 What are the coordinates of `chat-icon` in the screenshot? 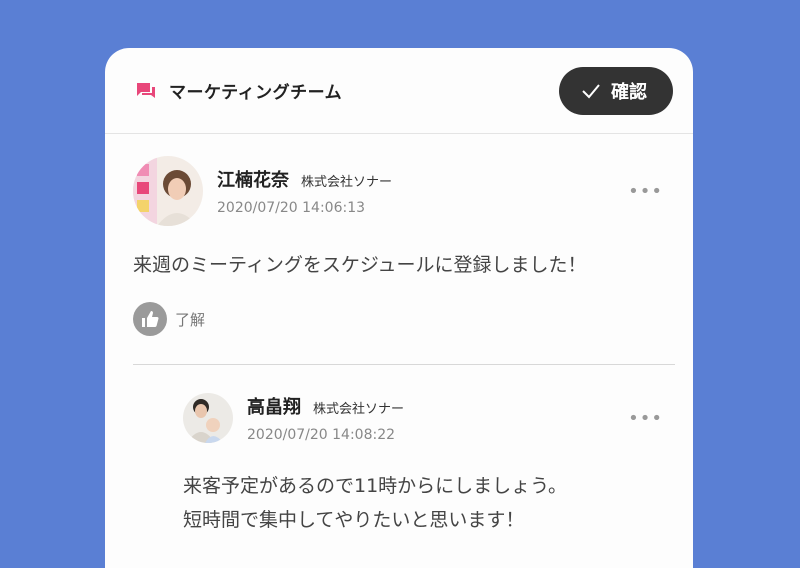 It's located at (146, 91).